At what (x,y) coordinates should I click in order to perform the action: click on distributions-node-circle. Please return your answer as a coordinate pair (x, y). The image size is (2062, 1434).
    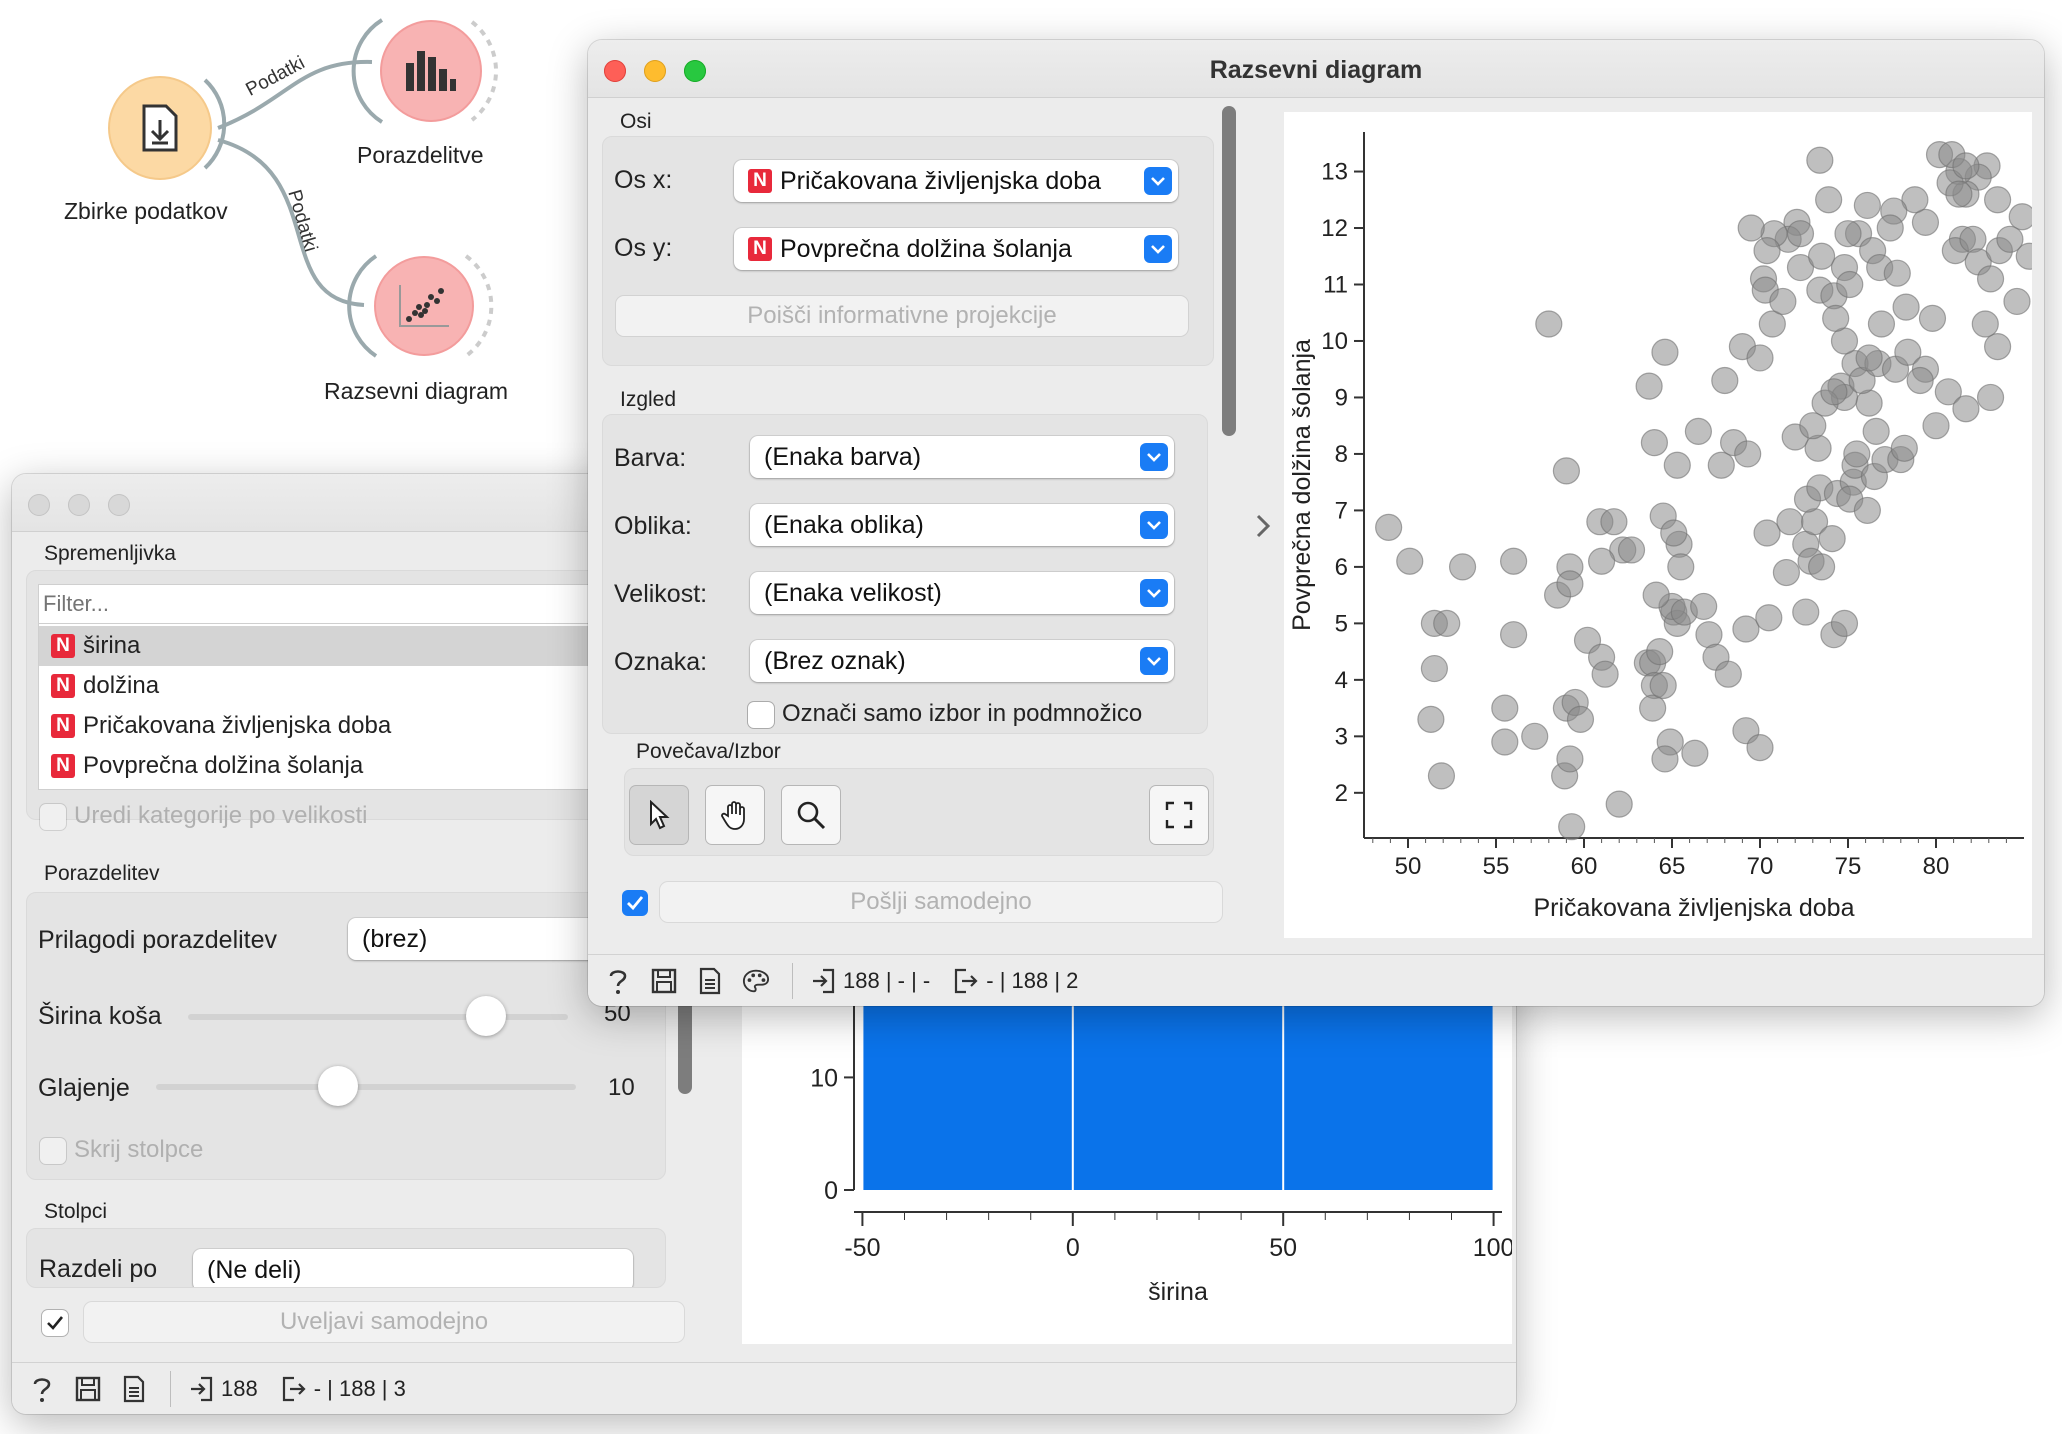
    Looking at the image, I should click on (431, 71).